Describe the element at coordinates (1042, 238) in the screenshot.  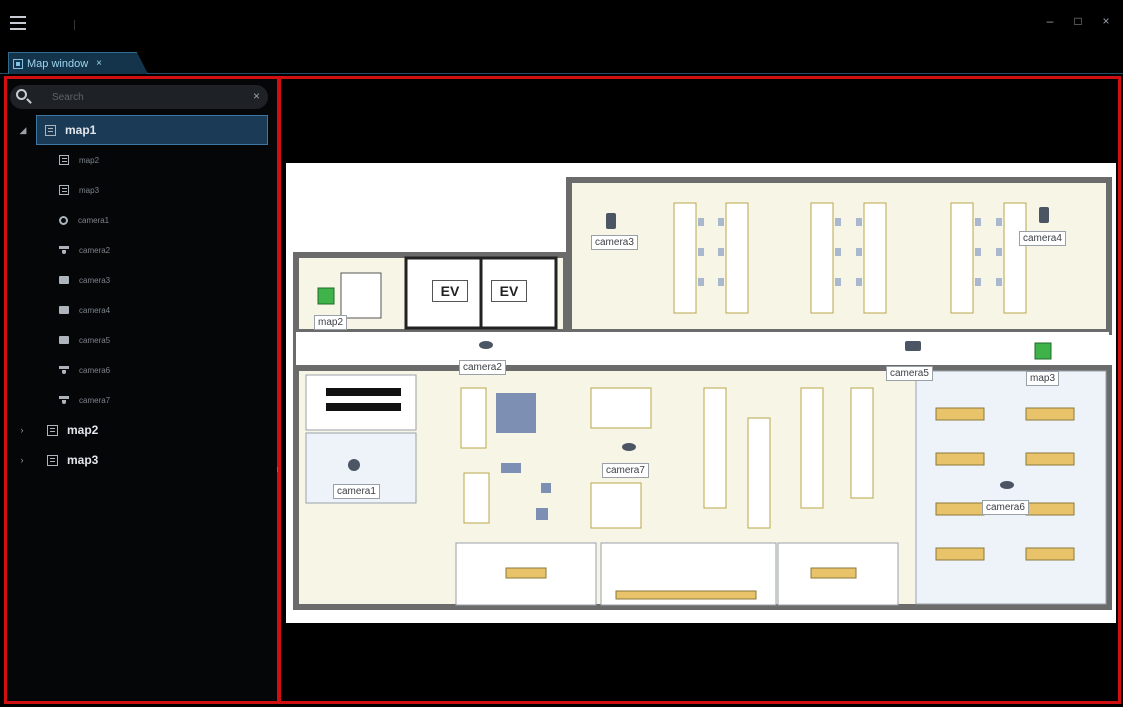
I see `camera4-marker: camera4` at that location.